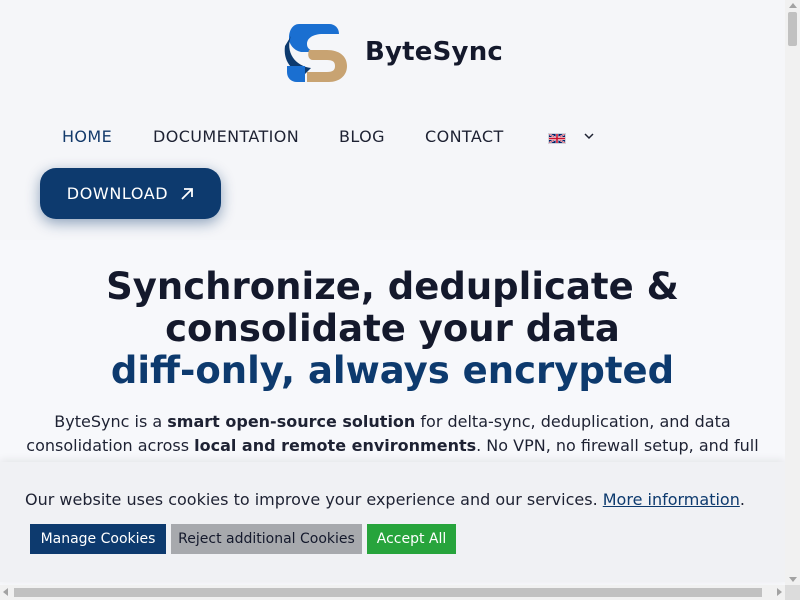  I want to click on cookie-more-info-link: More information, so click(671, 499).